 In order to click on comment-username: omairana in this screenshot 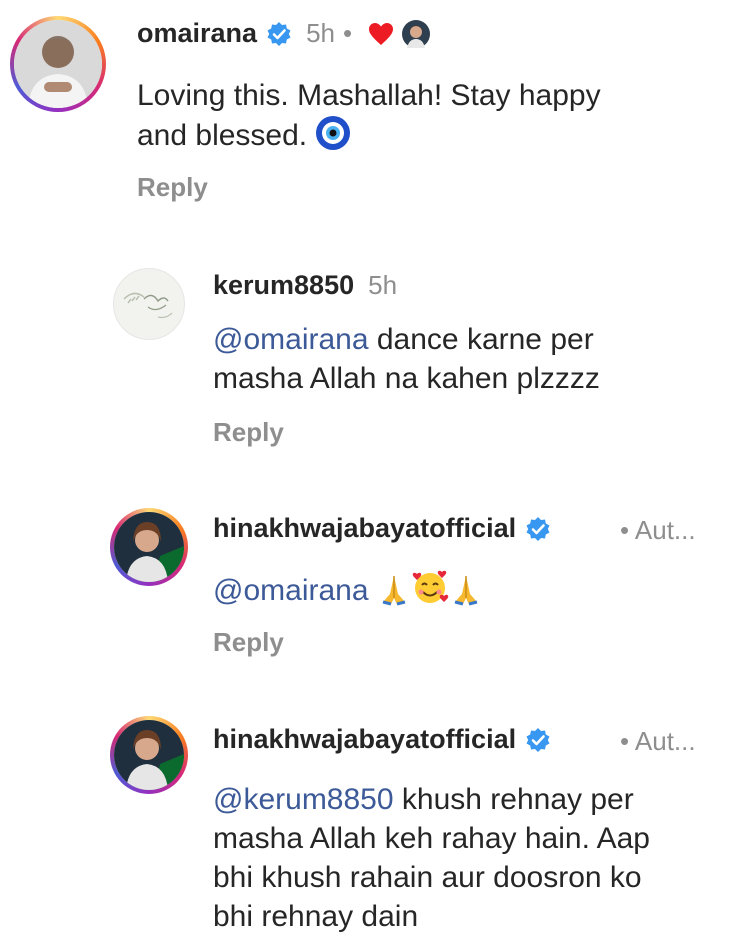, I will do `click(197, 33)`.